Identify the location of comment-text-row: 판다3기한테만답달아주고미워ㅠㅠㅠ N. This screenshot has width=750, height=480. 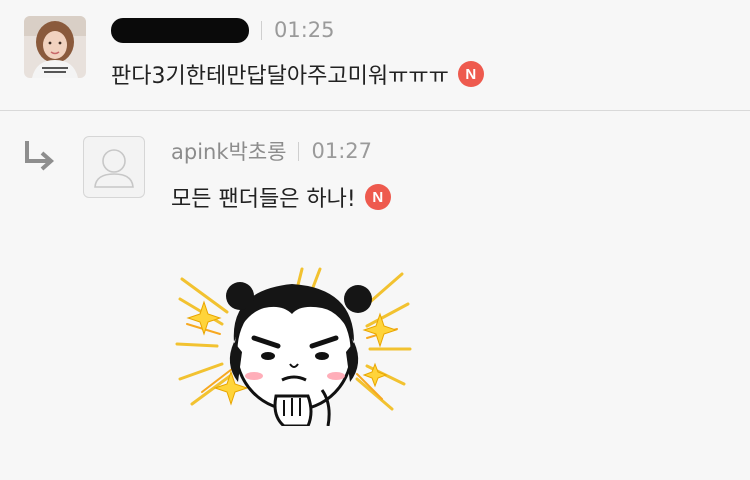
(297, 74).